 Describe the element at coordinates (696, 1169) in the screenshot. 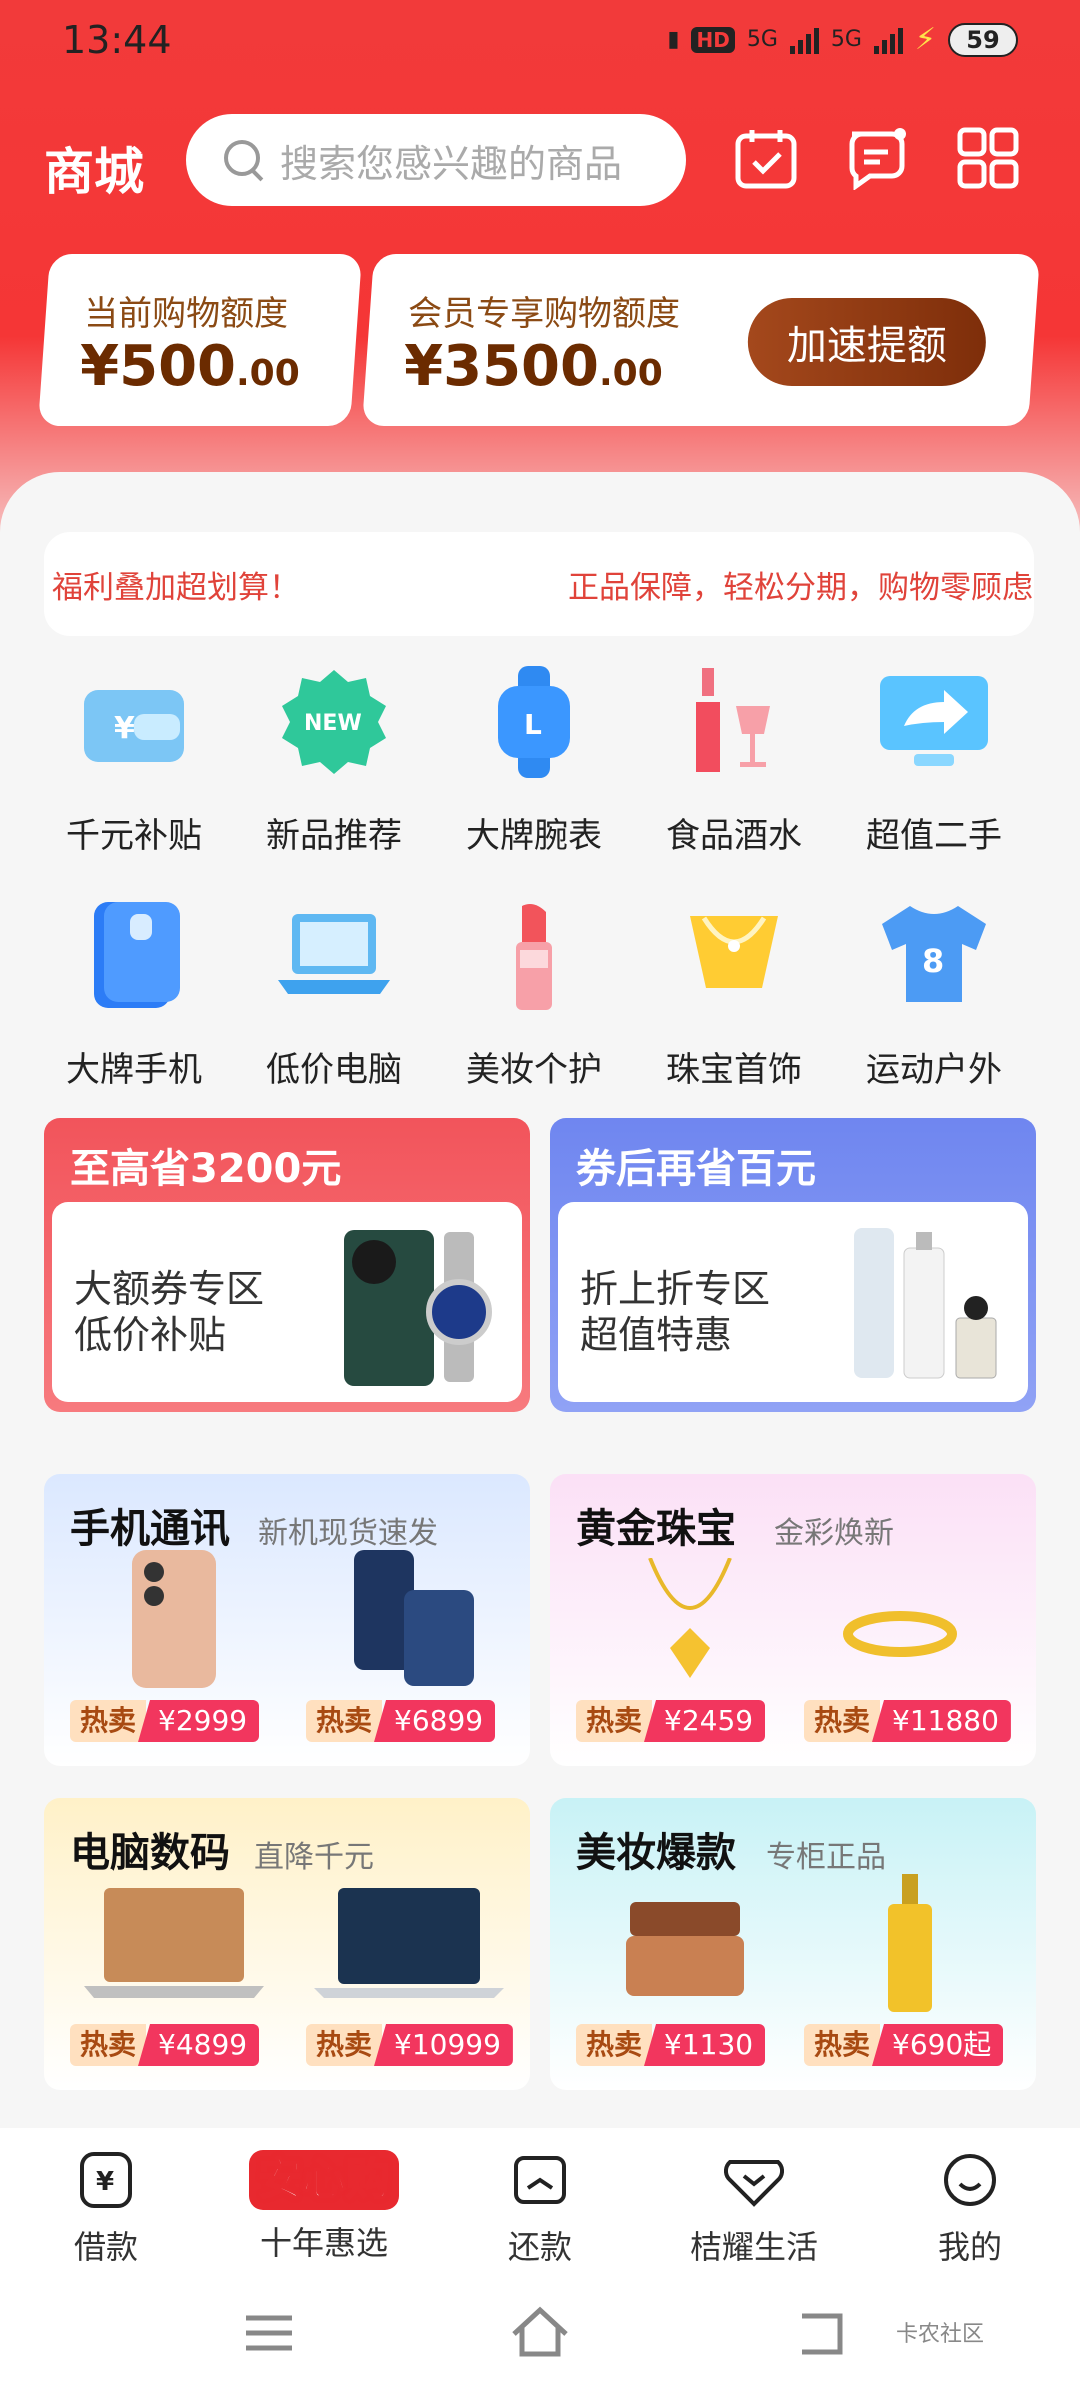

I see `promo-heading: 券后再省百元` at that location.